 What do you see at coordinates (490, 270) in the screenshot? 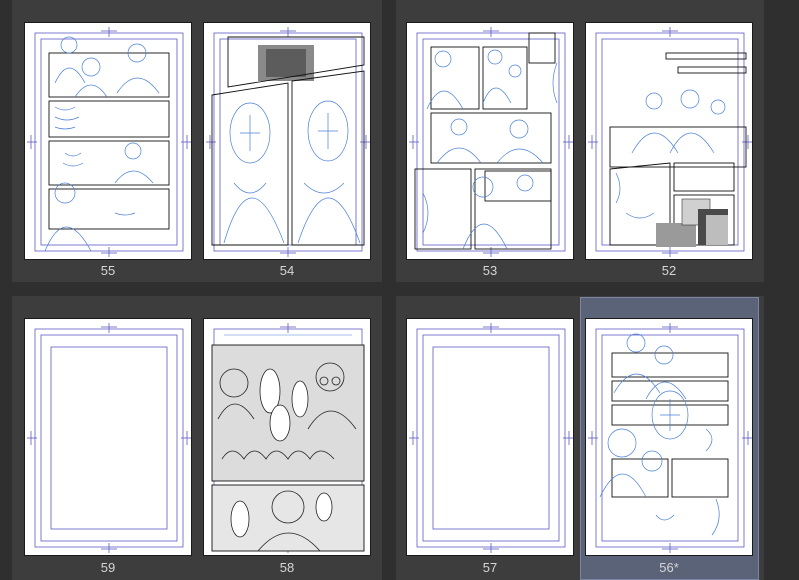
I see `page-number-label: 53` at bounding box center [490, 270].